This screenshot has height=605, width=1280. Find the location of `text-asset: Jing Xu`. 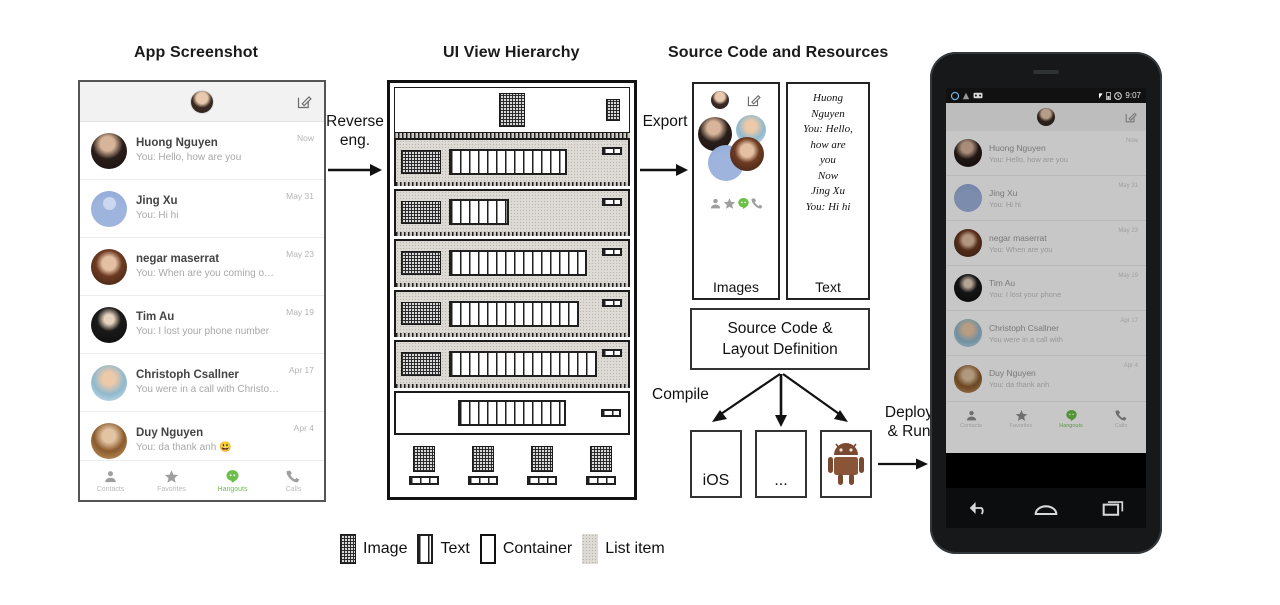

text-asset: Jing Xu is located at coordinates (828, 191).